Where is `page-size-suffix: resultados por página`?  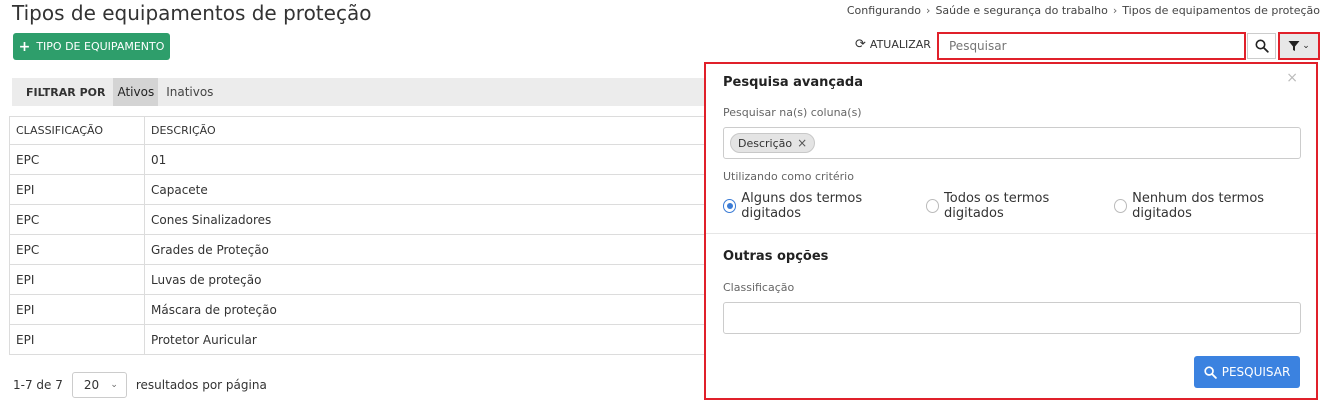 page-size-suffix: resultados por página is located at coordinates (201, 385).